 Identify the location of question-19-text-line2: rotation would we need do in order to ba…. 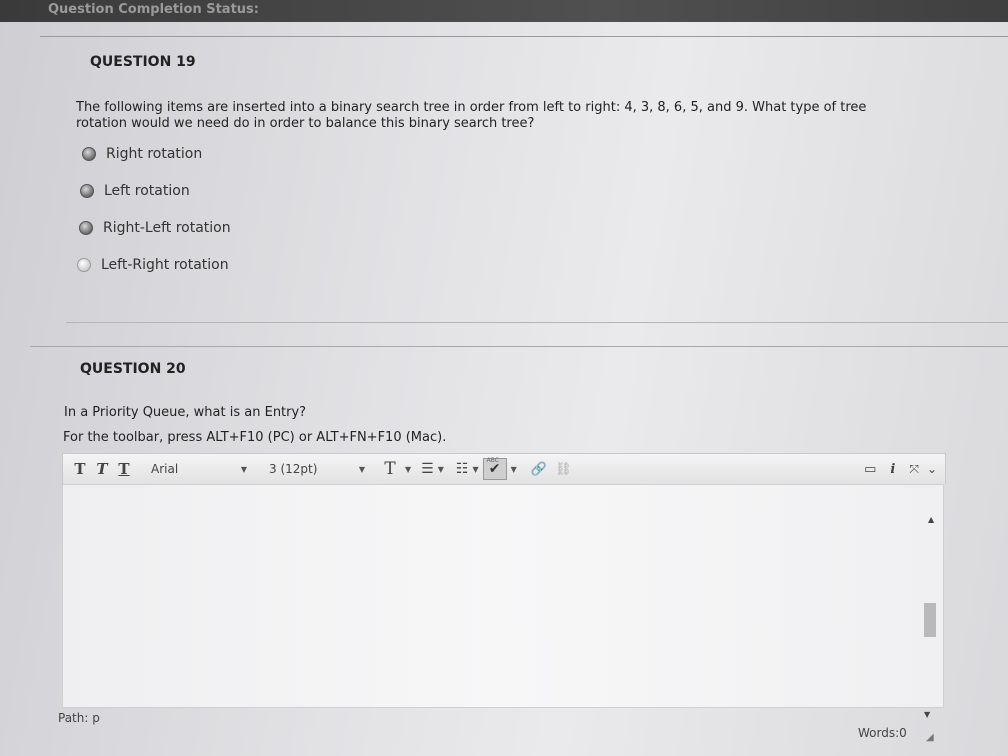
(305, 123).